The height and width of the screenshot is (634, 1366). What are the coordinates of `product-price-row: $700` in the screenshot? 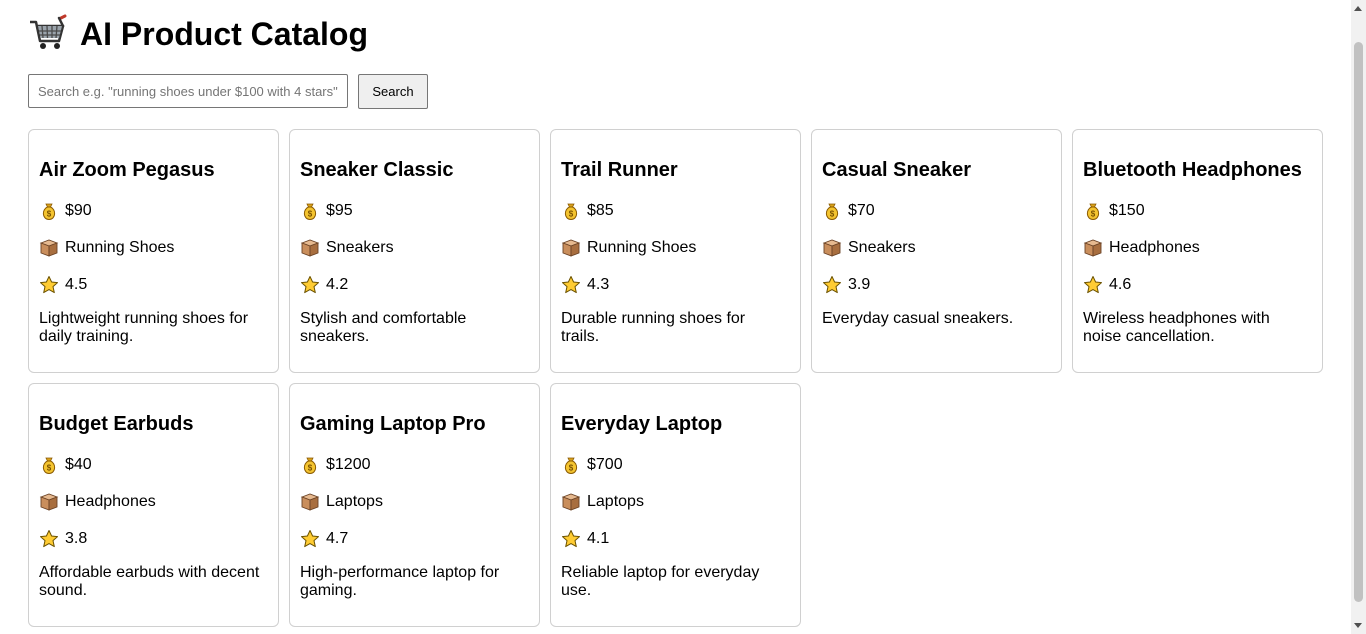 It's located at (592, 465).